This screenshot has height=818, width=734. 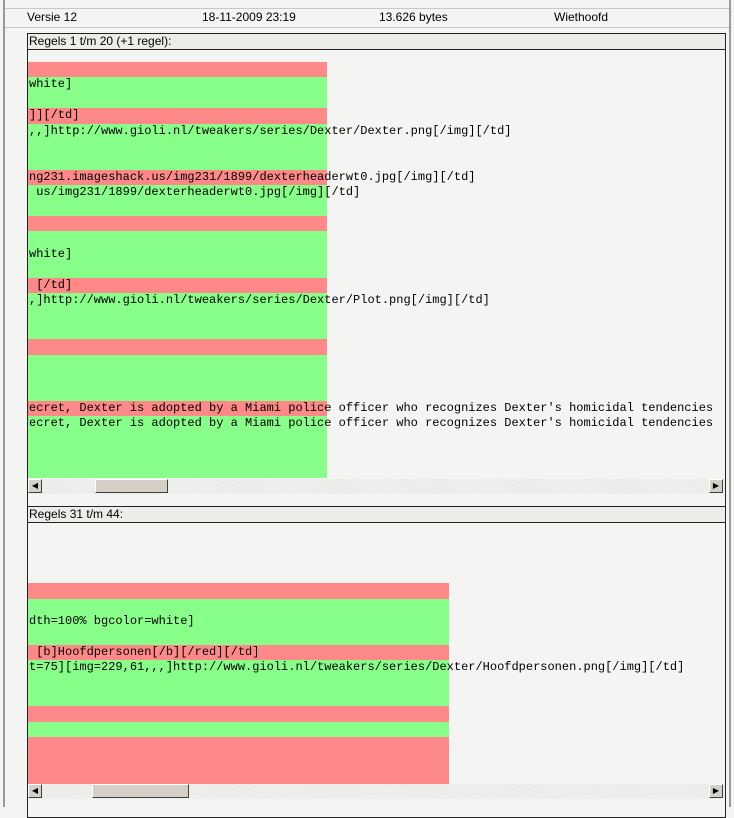 I want to click on diff-panel-title: Regels 1 t/m 20 (+1 regel):, so click(x=376, y=42).